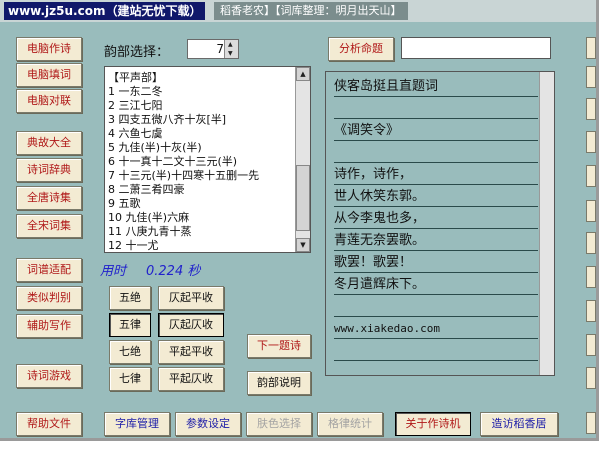 Image resolution: width=606 pixels, height=455 pixels. Describe the element at coordinates (476, 48) in the screenshot. I see `topic-input` at that location.